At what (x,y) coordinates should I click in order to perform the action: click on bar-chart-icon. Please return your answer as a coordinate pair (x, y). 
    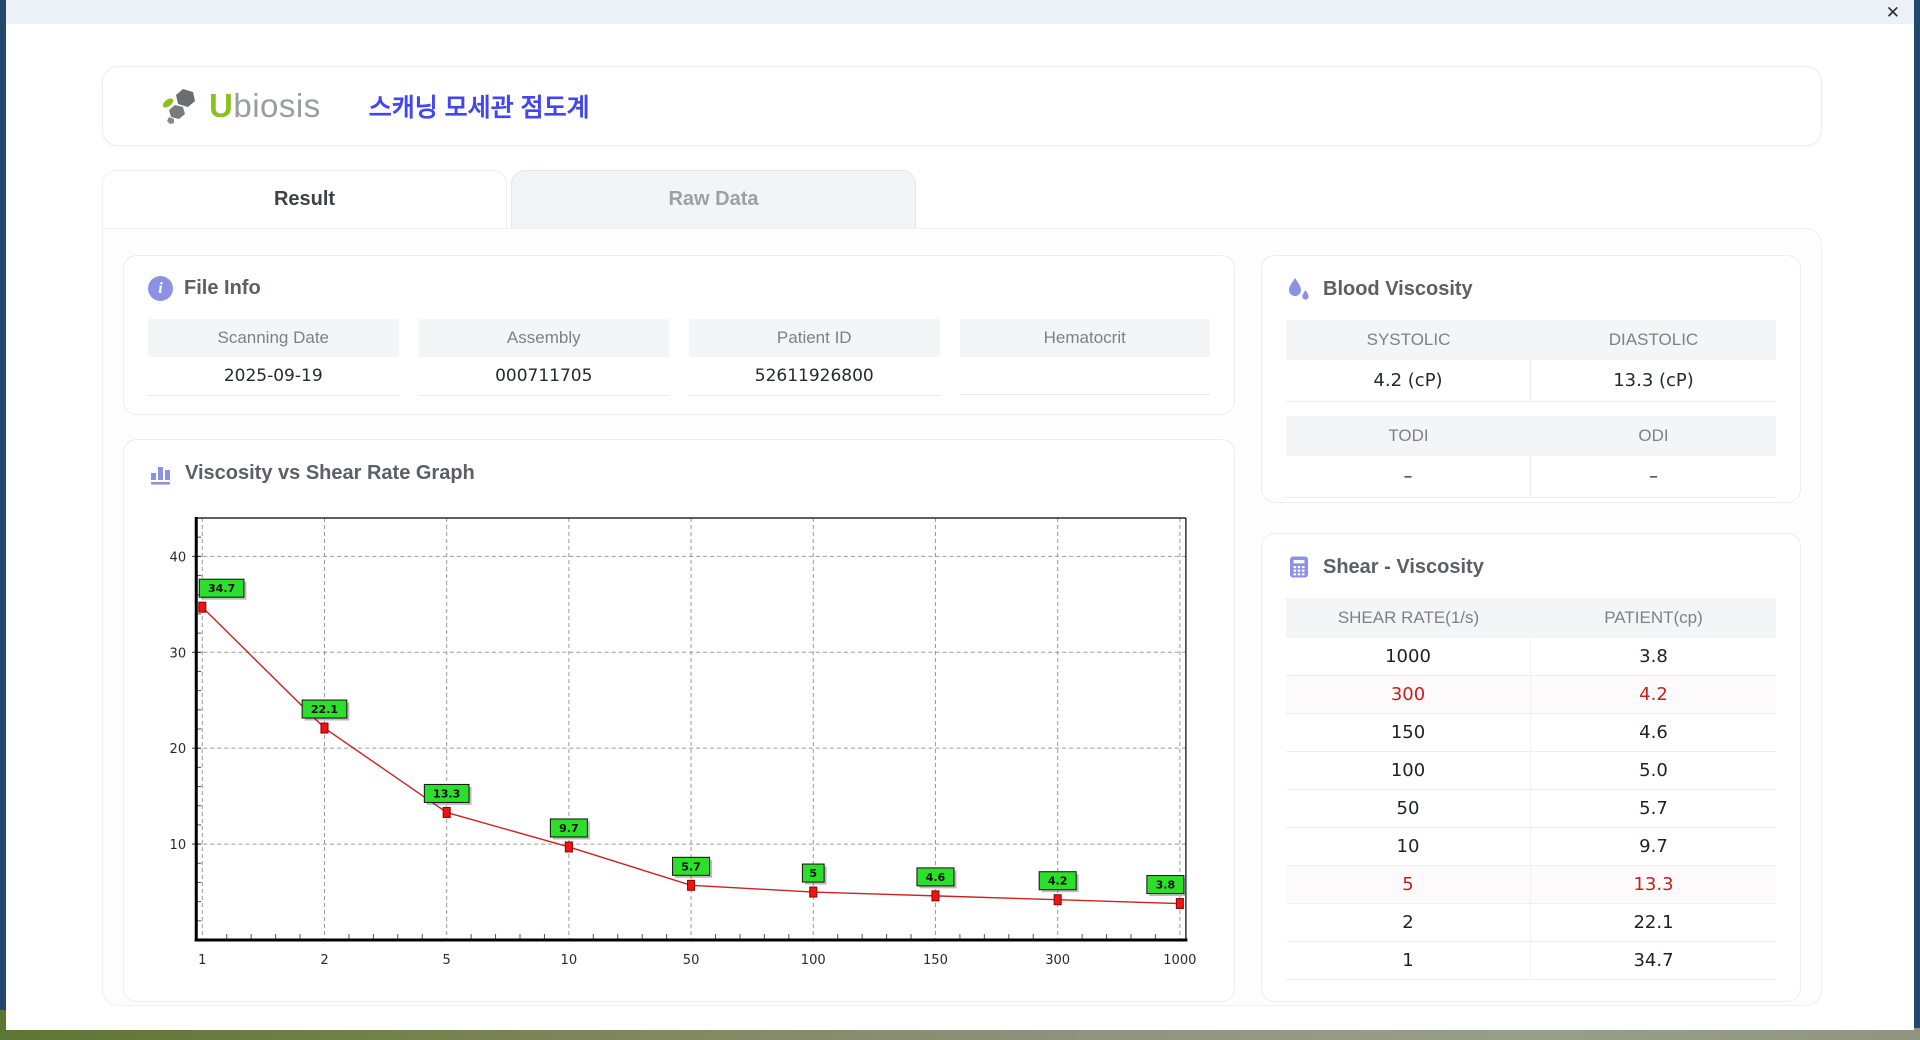
    Looking at the image, I should click on (160, 476).